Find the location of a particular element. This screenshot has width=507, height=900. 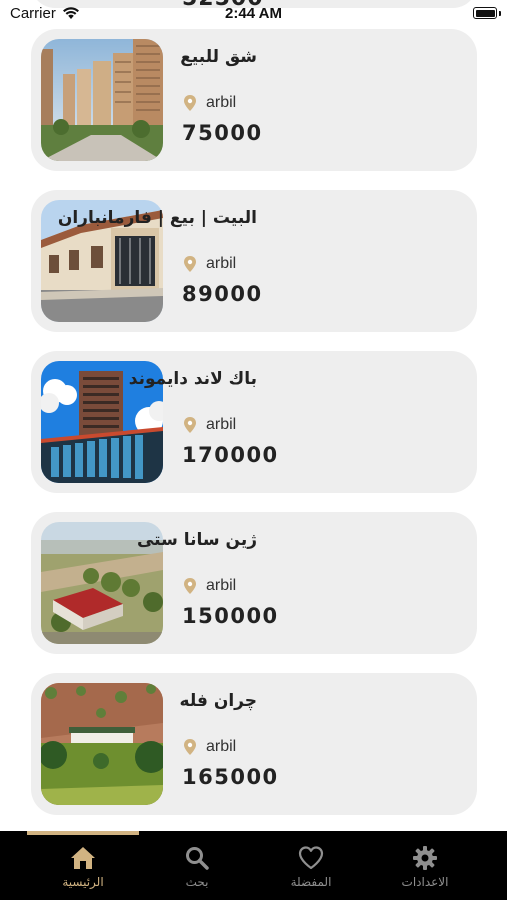

listing-price: 89000 is located at coordinates (222, 294).